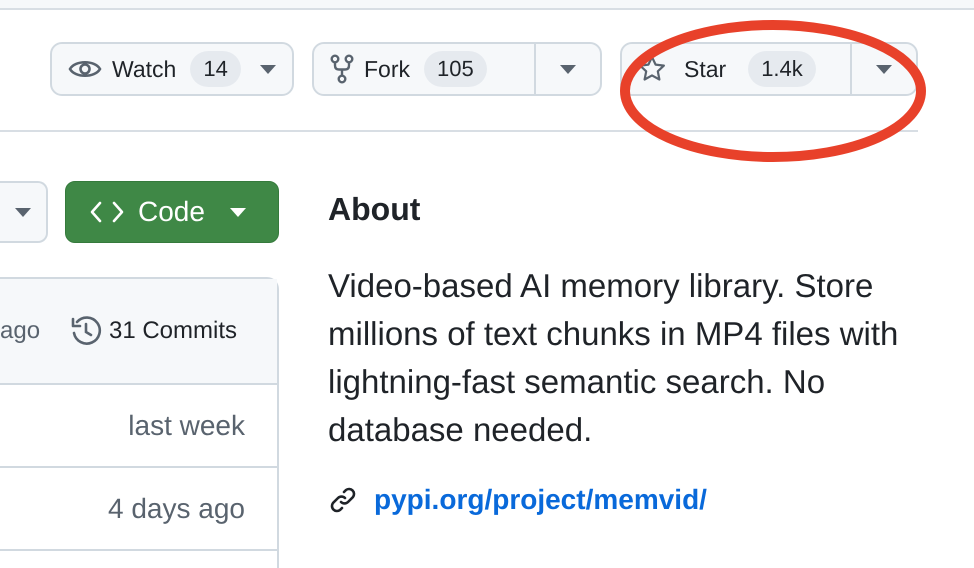  I want to click on commit-time: ago, so click(20, 331).